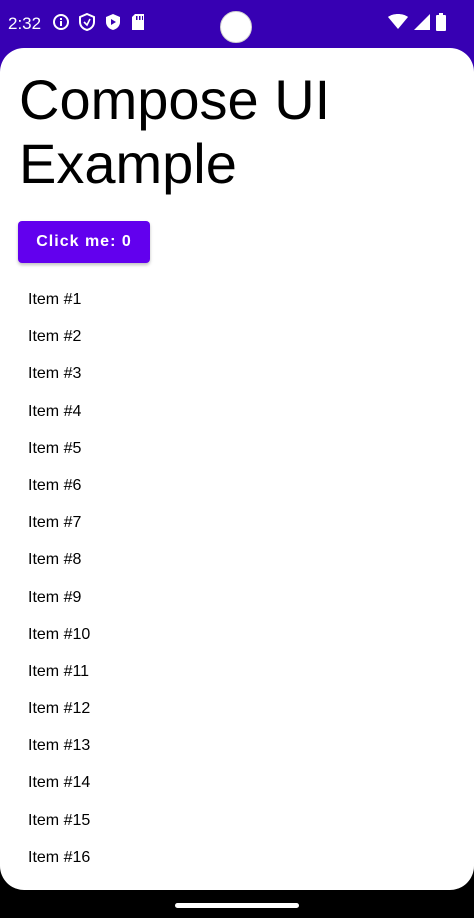 The width and height of the screenshot is (474, 918). Describe the element at coordinates (61, 24) in the screenshot. I see `info-icon` at that location.